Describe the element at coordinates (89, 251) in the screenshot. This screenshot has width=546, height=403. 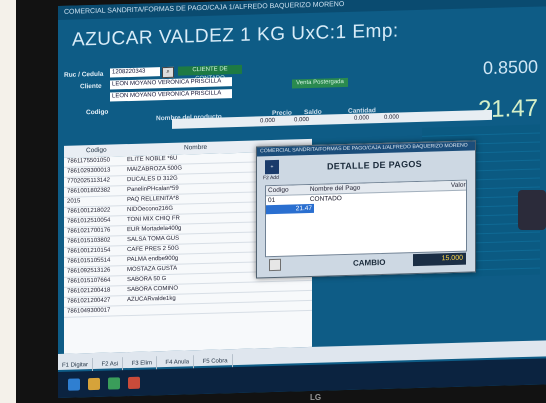
I see `row-code: 7861001210154` at that location.